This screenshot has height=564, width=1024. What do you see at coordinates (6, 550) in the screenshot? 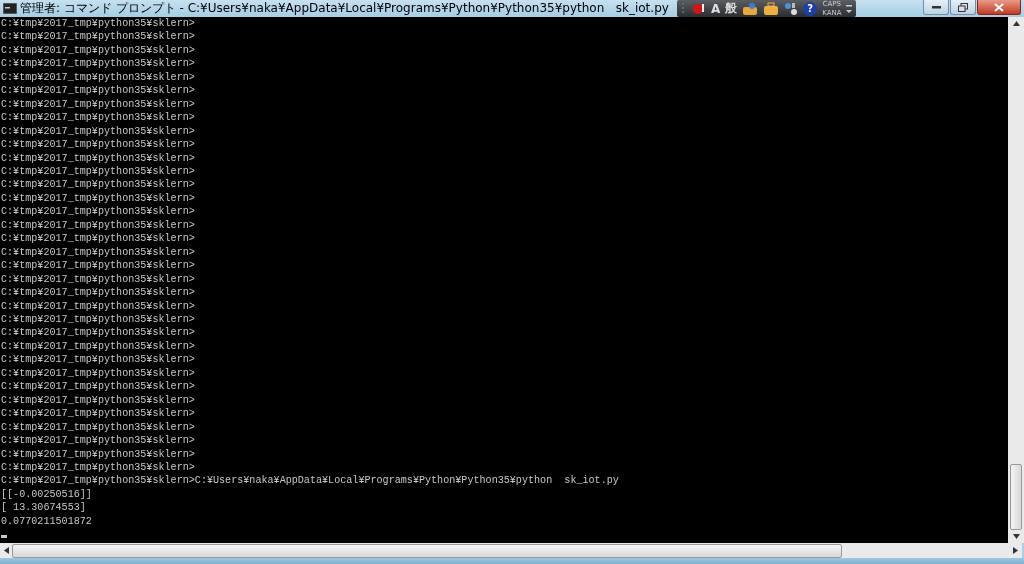
I see `scroll-left-icon` at bounding box center [6, 550].